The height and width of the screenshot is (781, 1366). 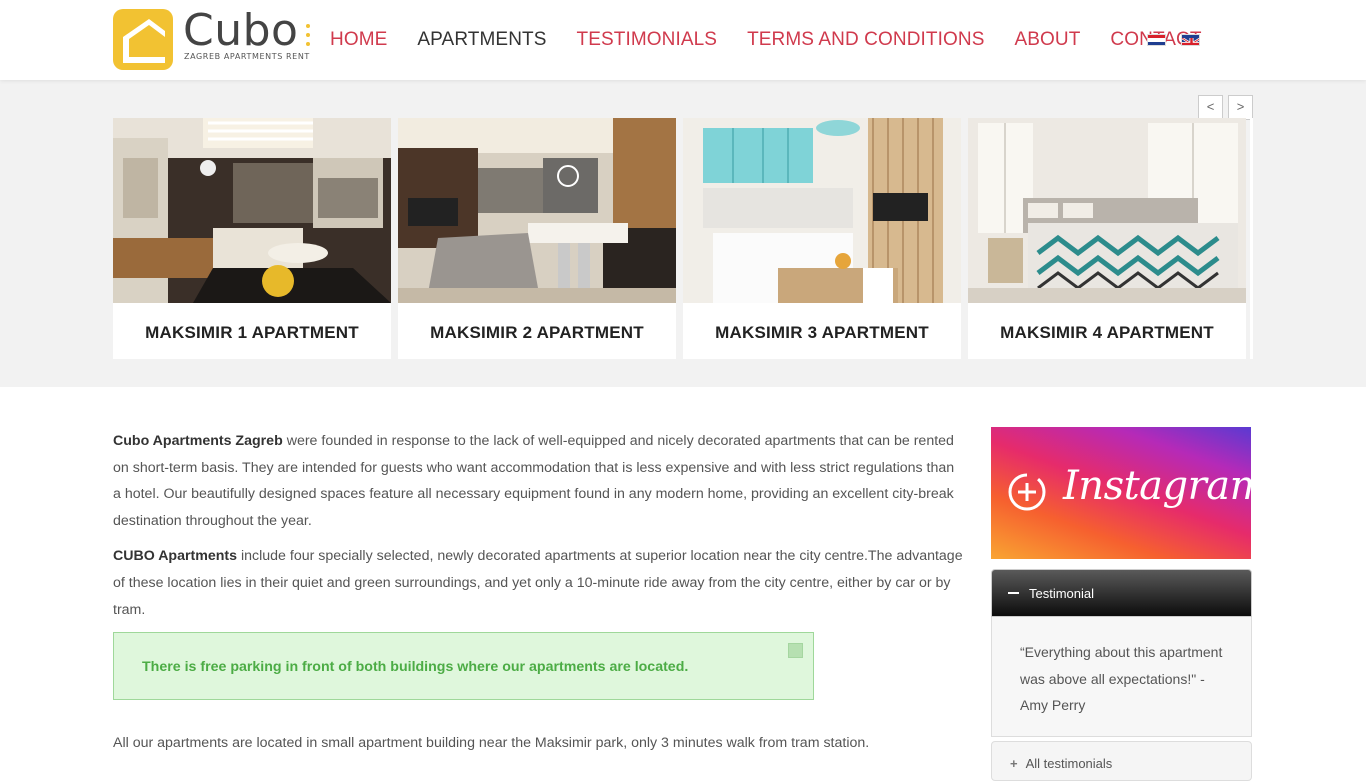 I want to click on testimonial-header: Testimonial, so click(x=1121, y=593).